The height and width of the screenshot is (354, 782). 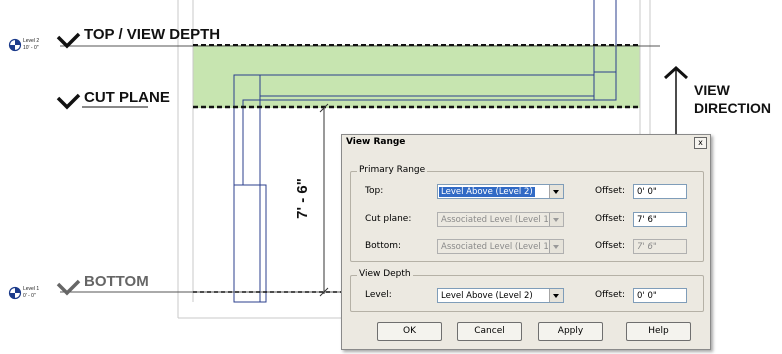 What do you see at coordinates (31, 48) in the screenshot?
I see `level2-elevation: 10' - 0"` at bounding box center [31, 48].